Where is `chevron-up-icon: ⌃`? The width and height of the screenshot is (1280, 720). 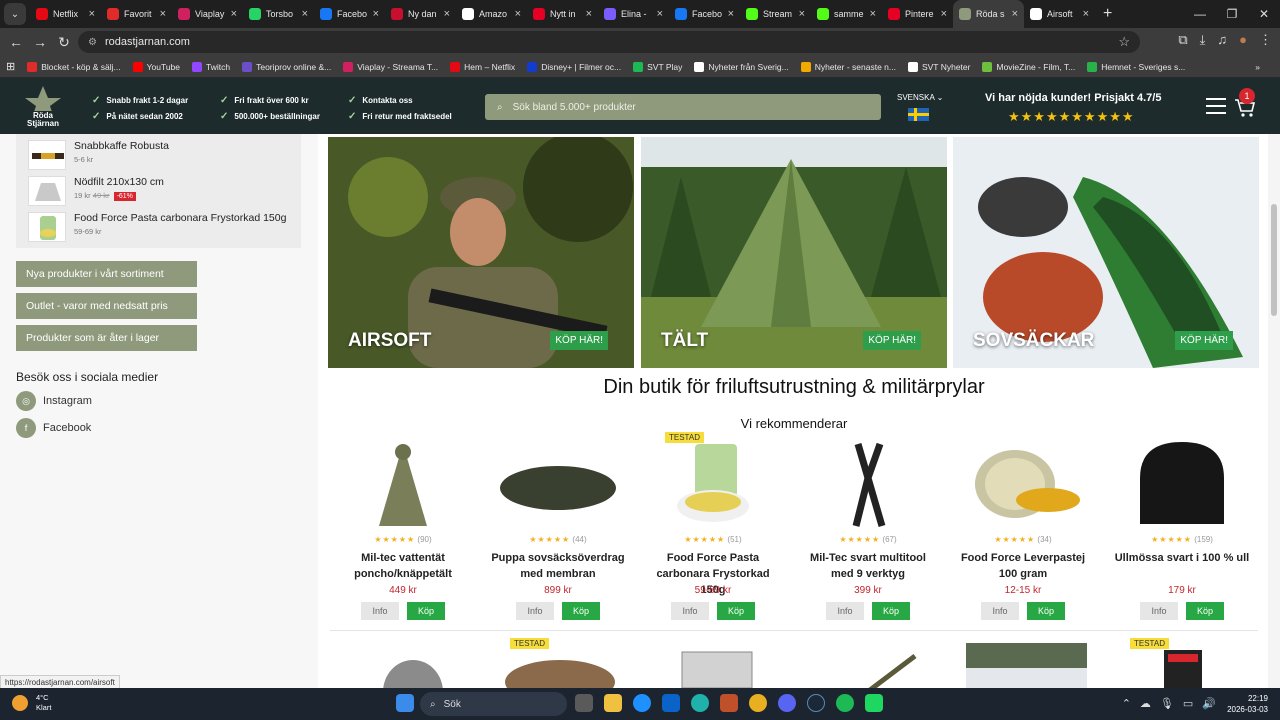
chevron-up-icon: ⌃ is located at coordinates (1126, 703).